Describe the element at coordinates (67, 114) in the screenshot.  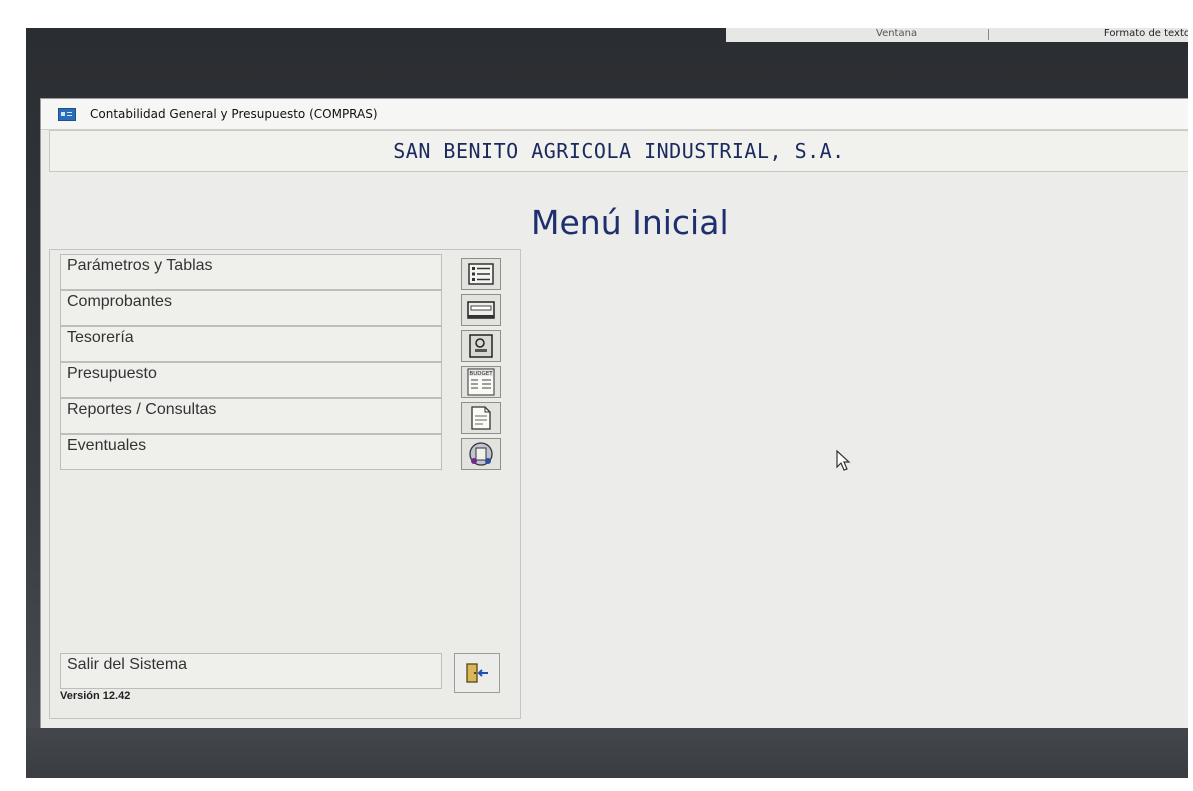
I see `app-window-icon` at that location.